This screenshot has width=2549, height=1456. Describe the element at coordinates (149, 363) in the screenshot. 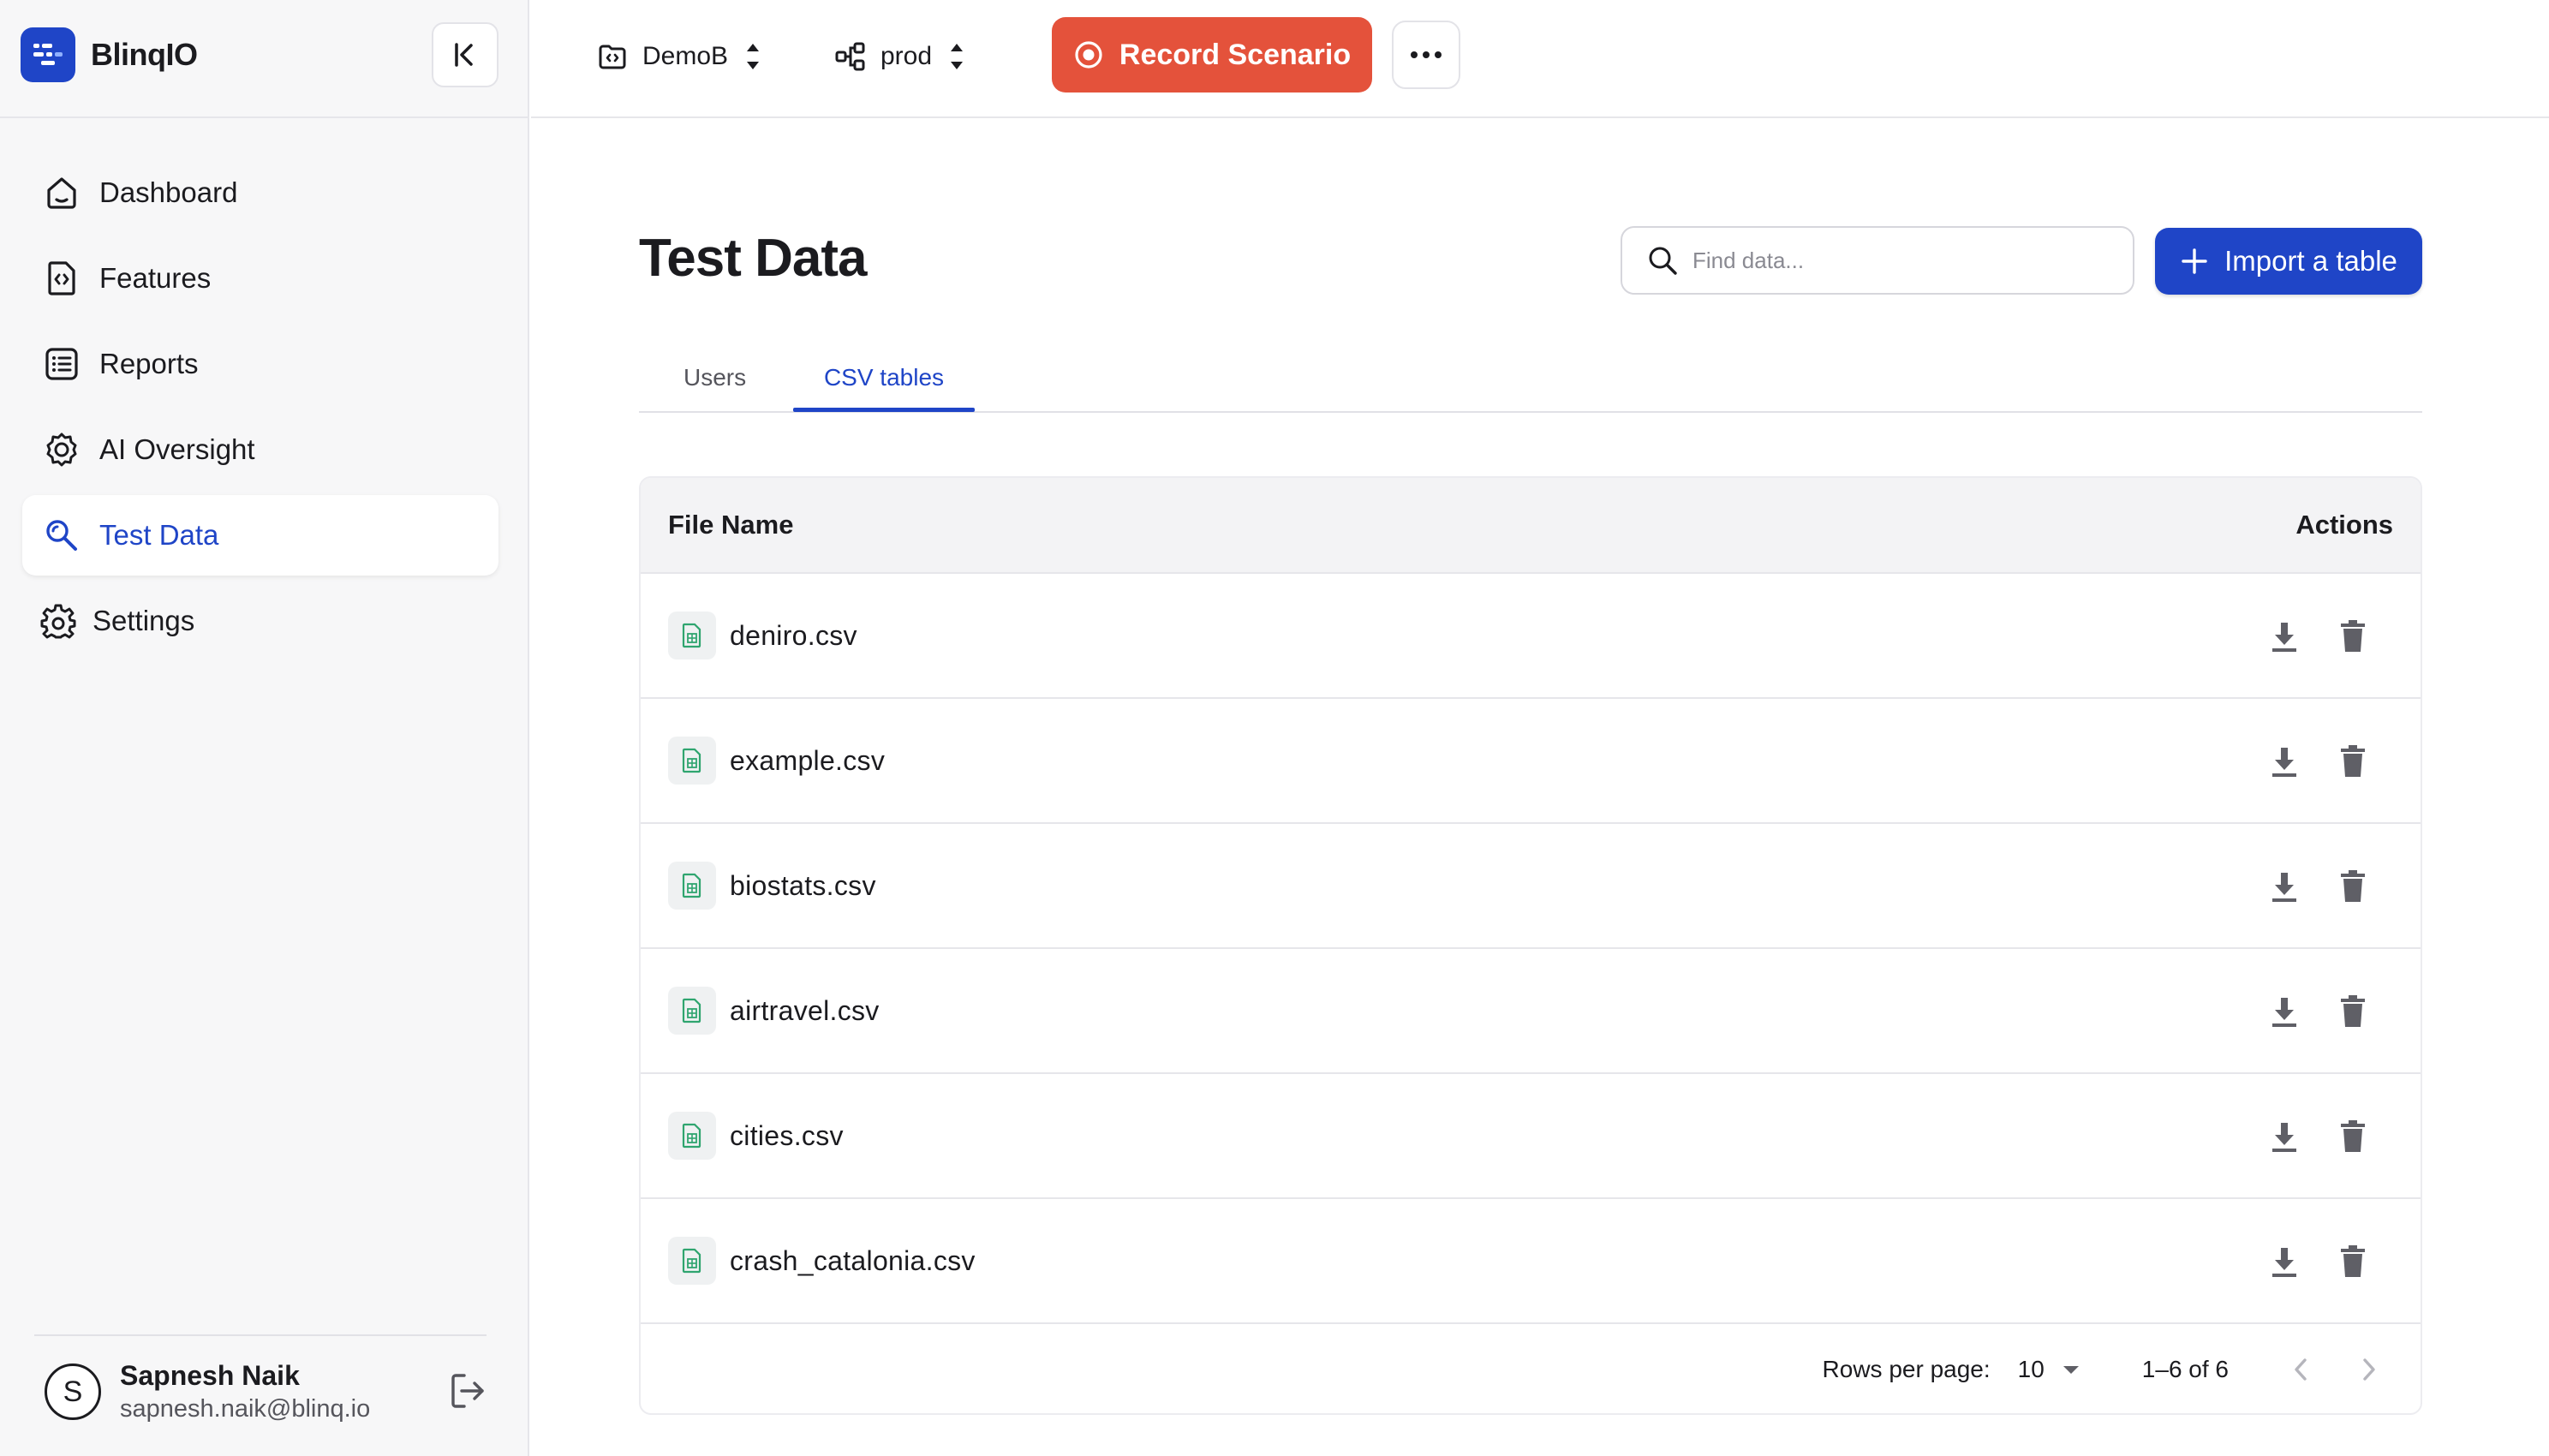

I see `sidebar-item-label: Reports` at that location.